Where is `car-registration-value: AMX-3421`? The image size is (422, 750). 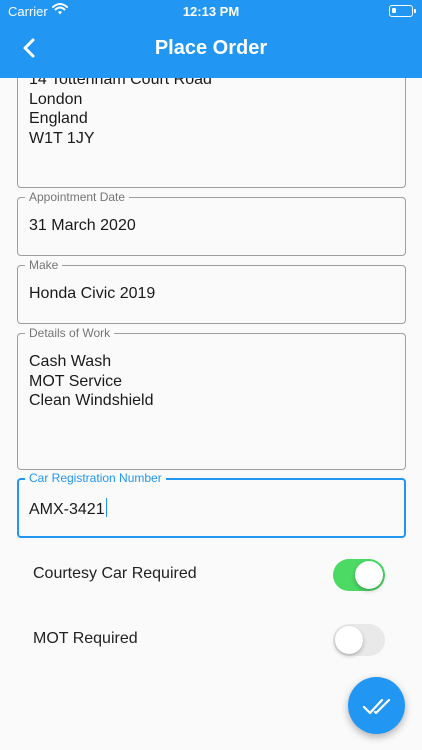 car-registration-value: AMX-3421 is located at coordinates (67, 509).